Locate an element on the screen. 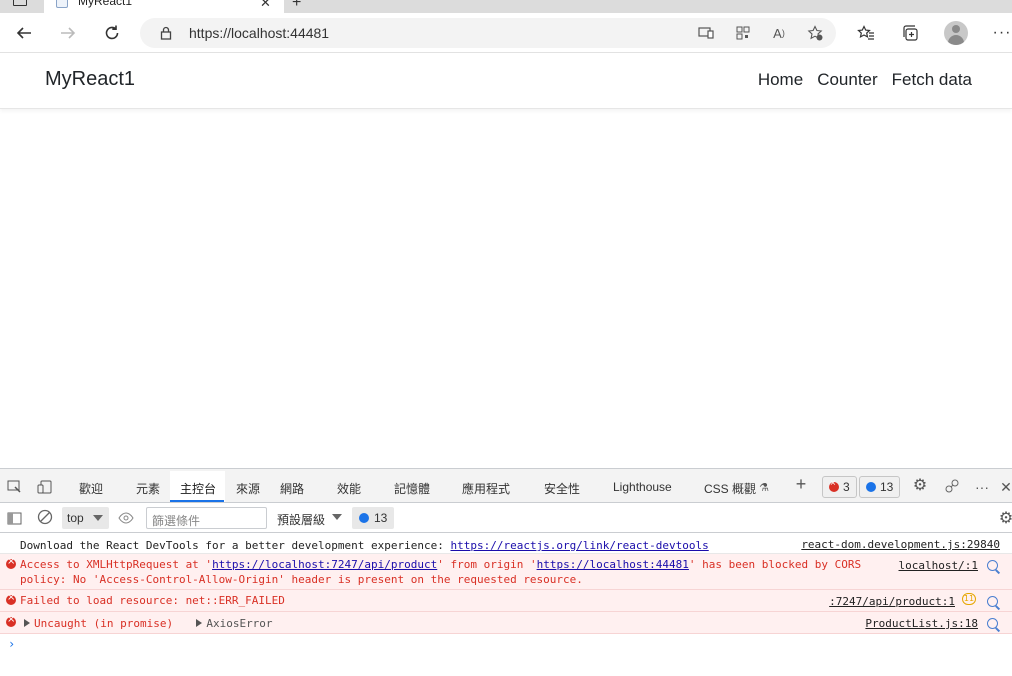  repeat-count-badge: 11 is located at coordinates (969, 599).